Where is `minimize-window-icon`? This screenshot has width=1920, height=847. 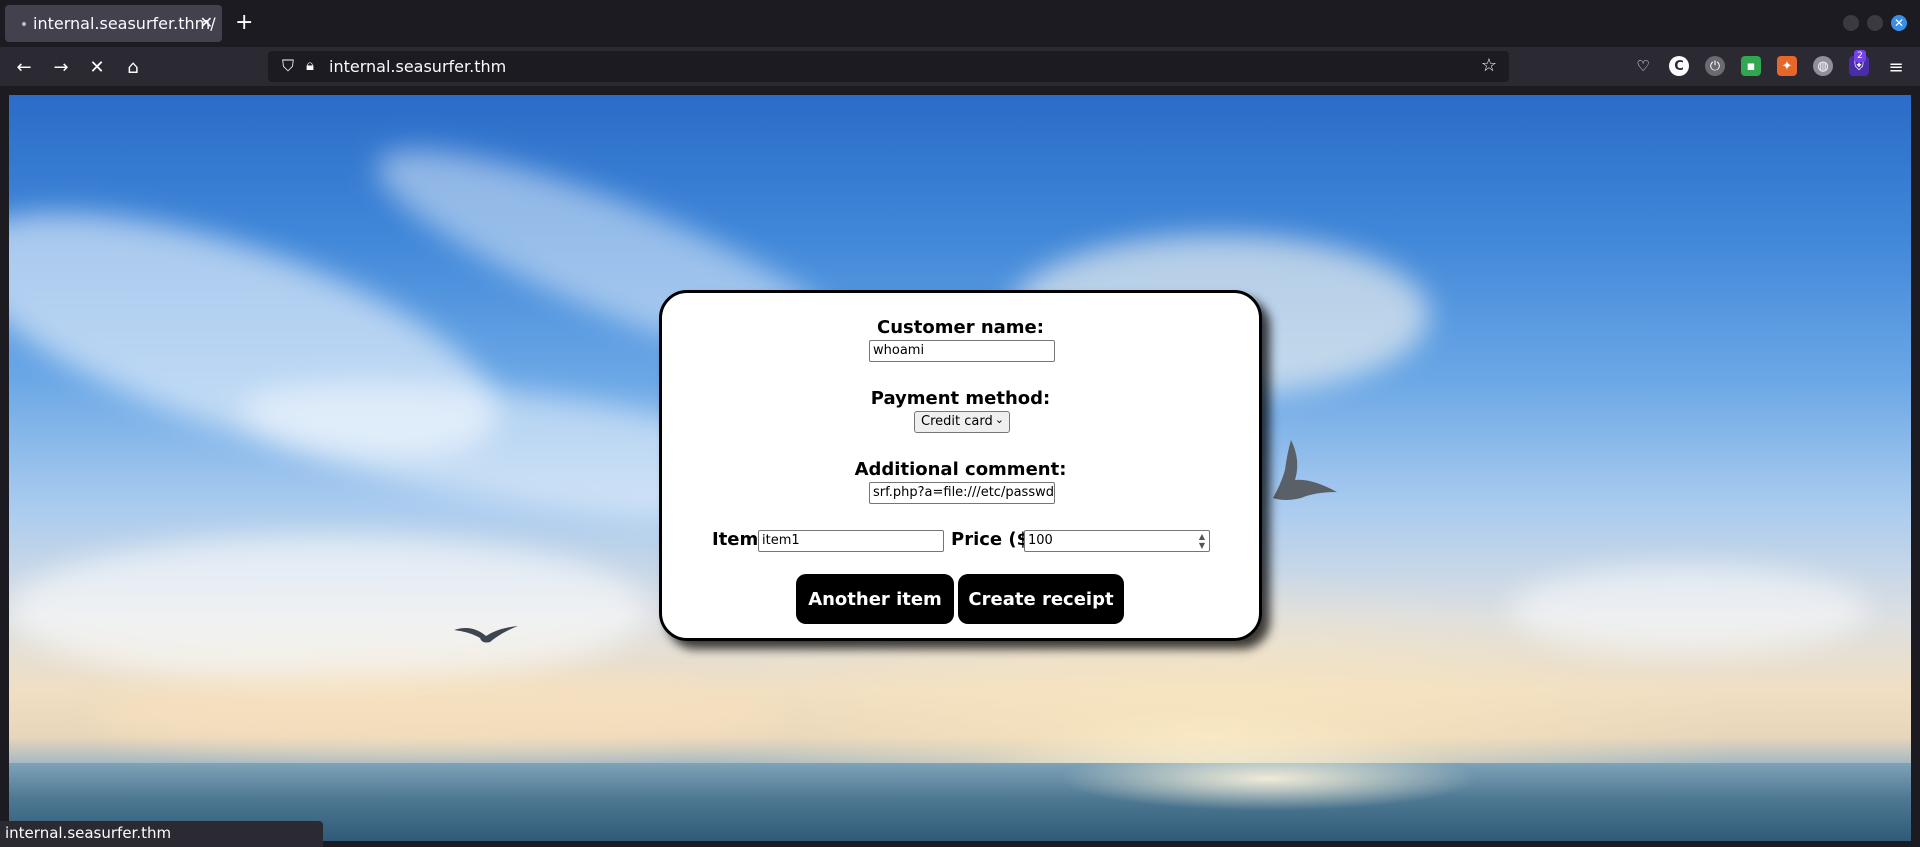 minimize-window-icon is located at coordinates (1851, 23).